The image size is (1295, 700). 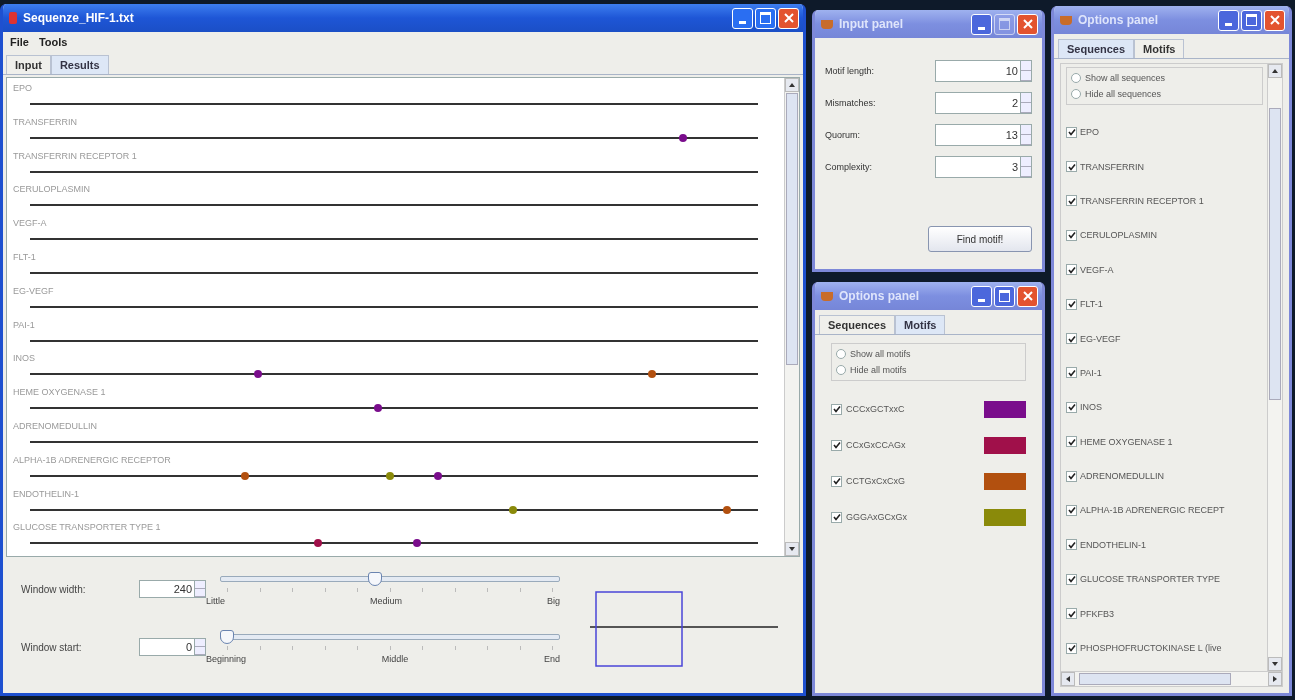 What do you see at coordinates (52, 647) in the screenshot?
I see `control-label: Window start:` at bounding box center [52, 647].